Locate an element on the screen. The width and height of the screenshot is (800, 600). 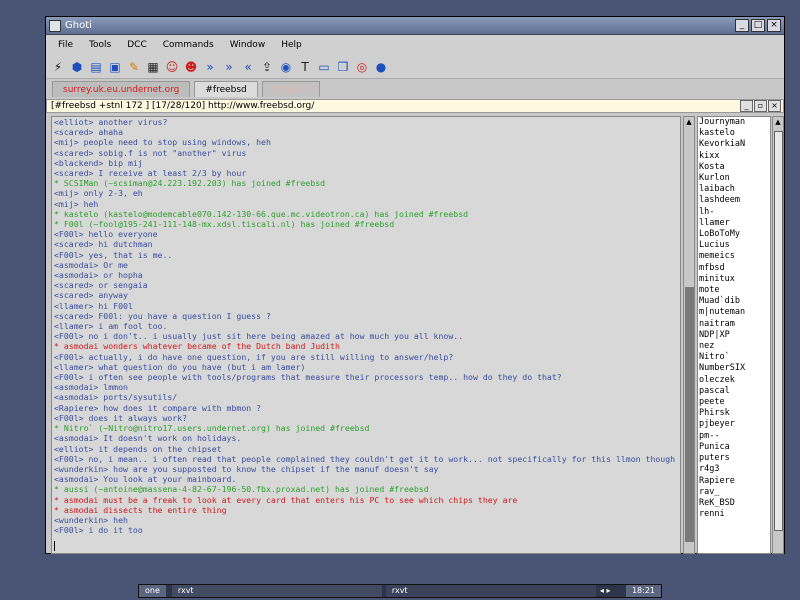
connect-icon: ⚡ is located at coordinates (58, 67).